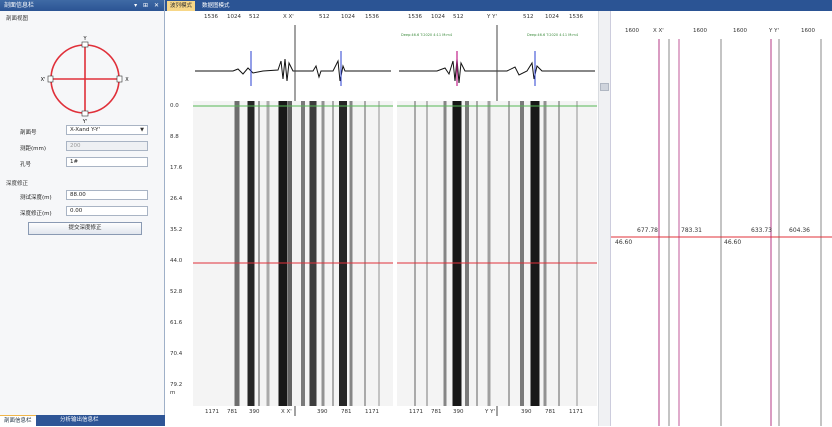  What do you see at coordinates (85, 80) in the screenshot?
I see `compass-diagram: Y Y' X' X` at bounding box center [85, 80].